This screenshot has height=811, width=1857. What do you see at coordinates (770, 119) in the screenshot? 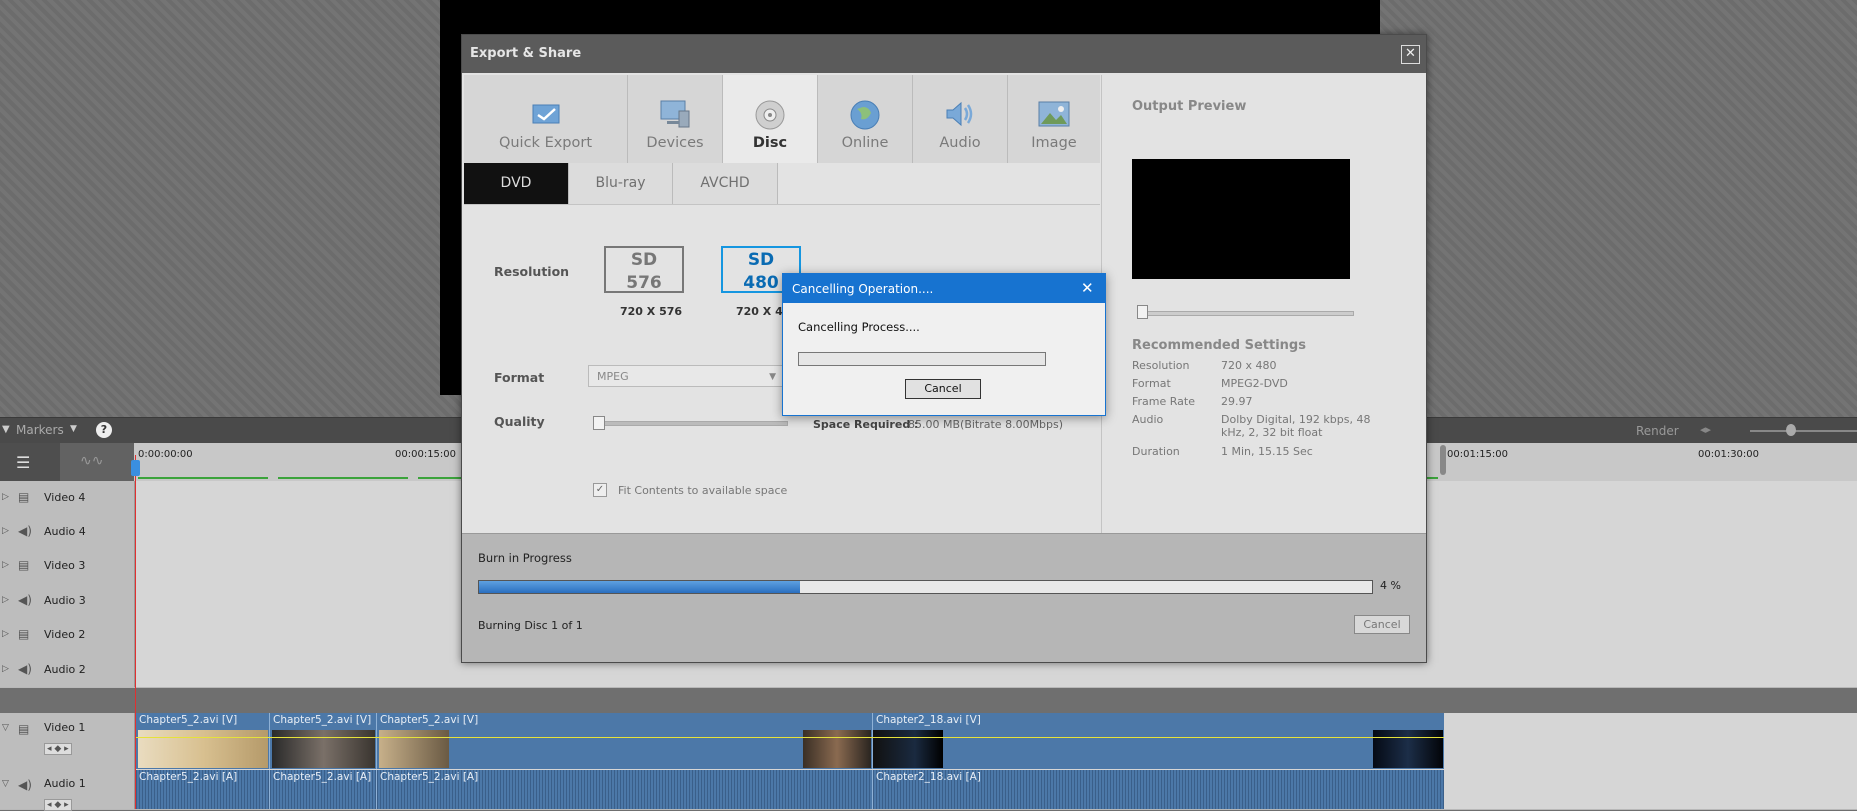
I see `tab-disc: Disc` at bounding box center [770, 119].